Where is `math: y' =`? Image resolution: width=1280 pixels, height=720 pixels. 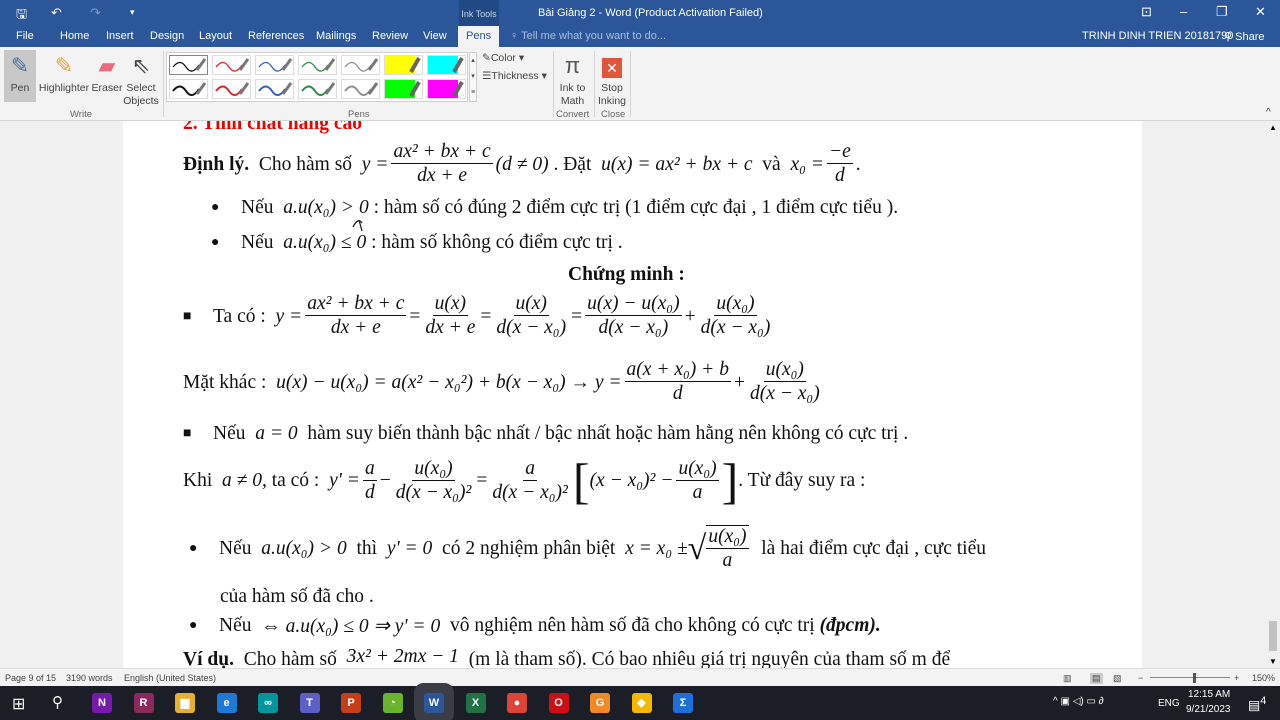
math: y' = is located at coordinates (344, 480).